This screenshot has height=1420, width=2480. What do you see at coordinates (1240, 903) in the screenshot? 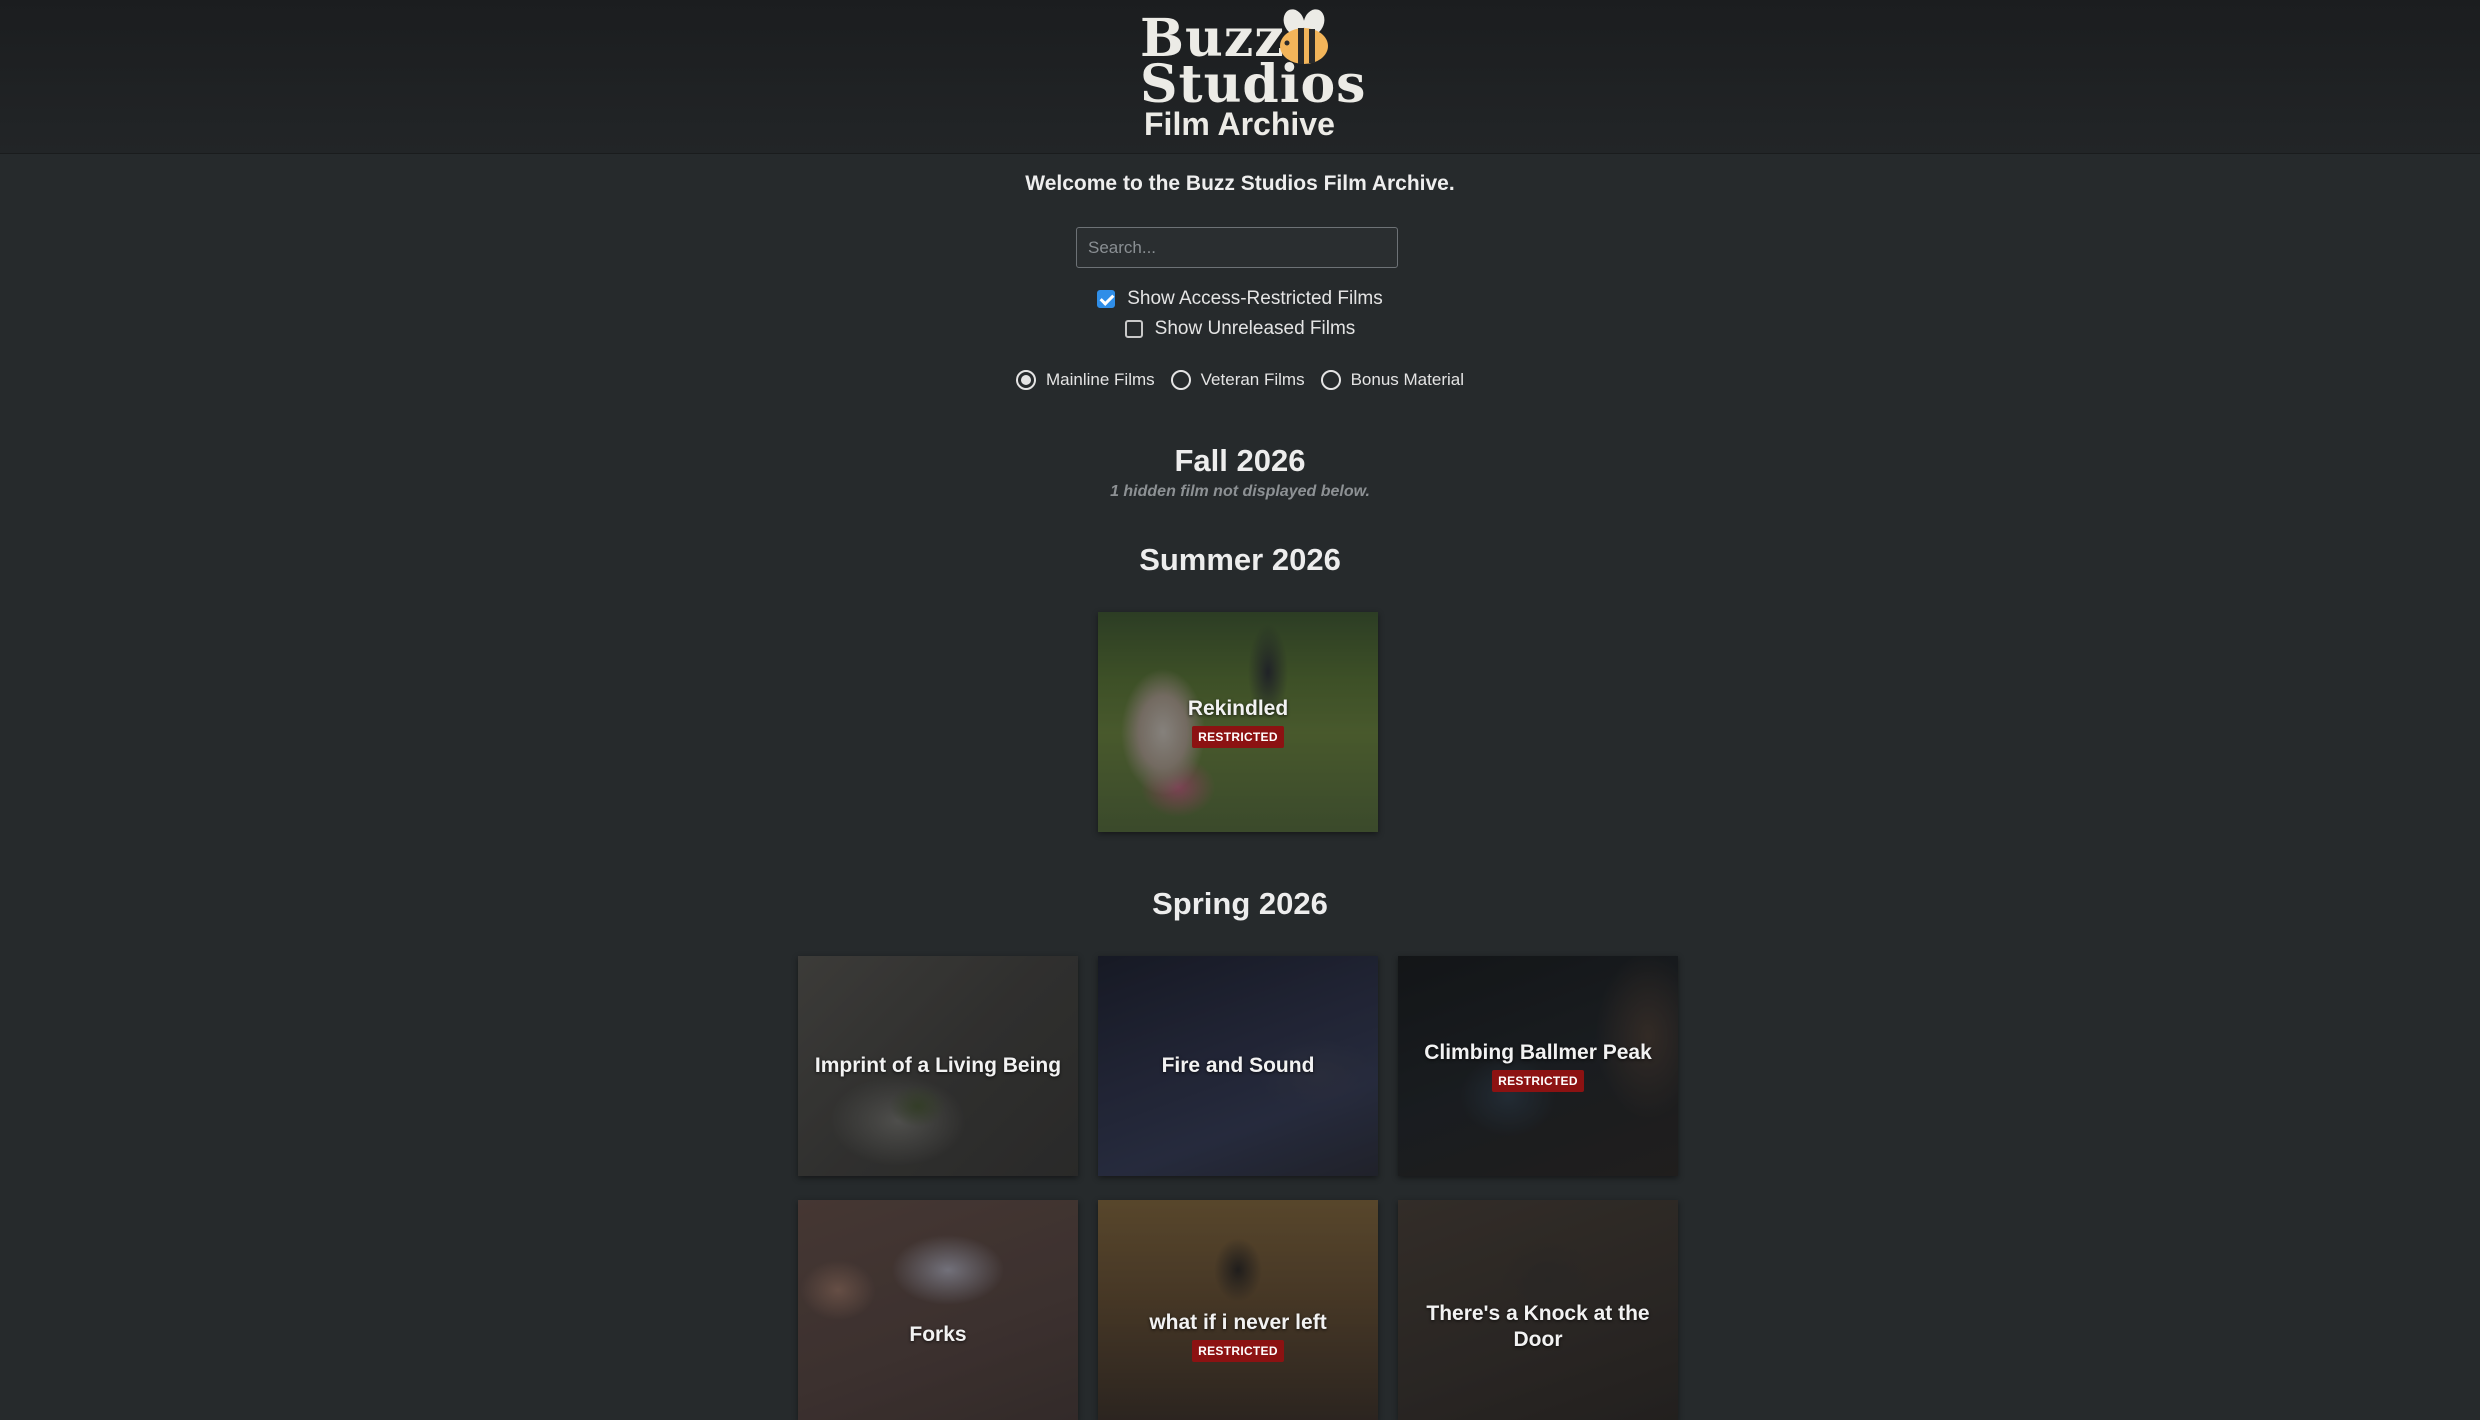
I see `section-title-spring-2026: Spring 2026` at bounding box center [1240, 903].